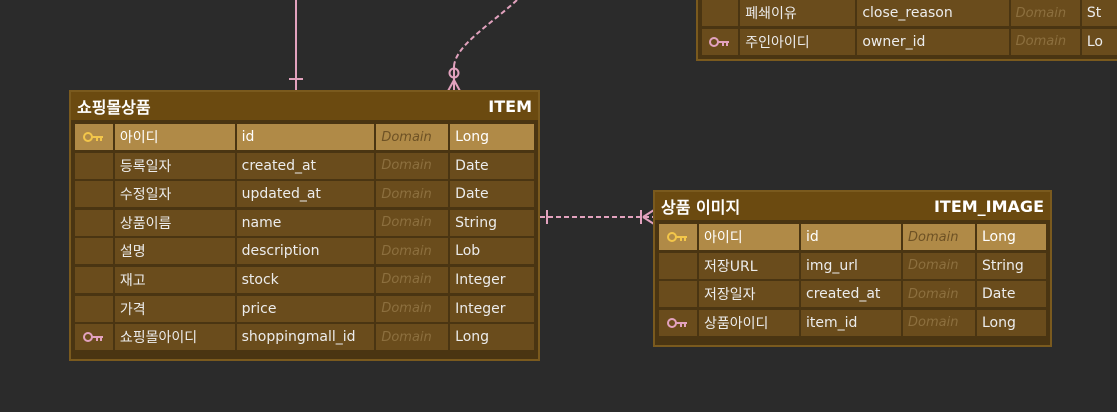 The width and height of the screenshot is (1117, 412). I want to click on entity-row: 쇼핑몰아이디 shoppingmall_id Domain Long, so click(304, 337).